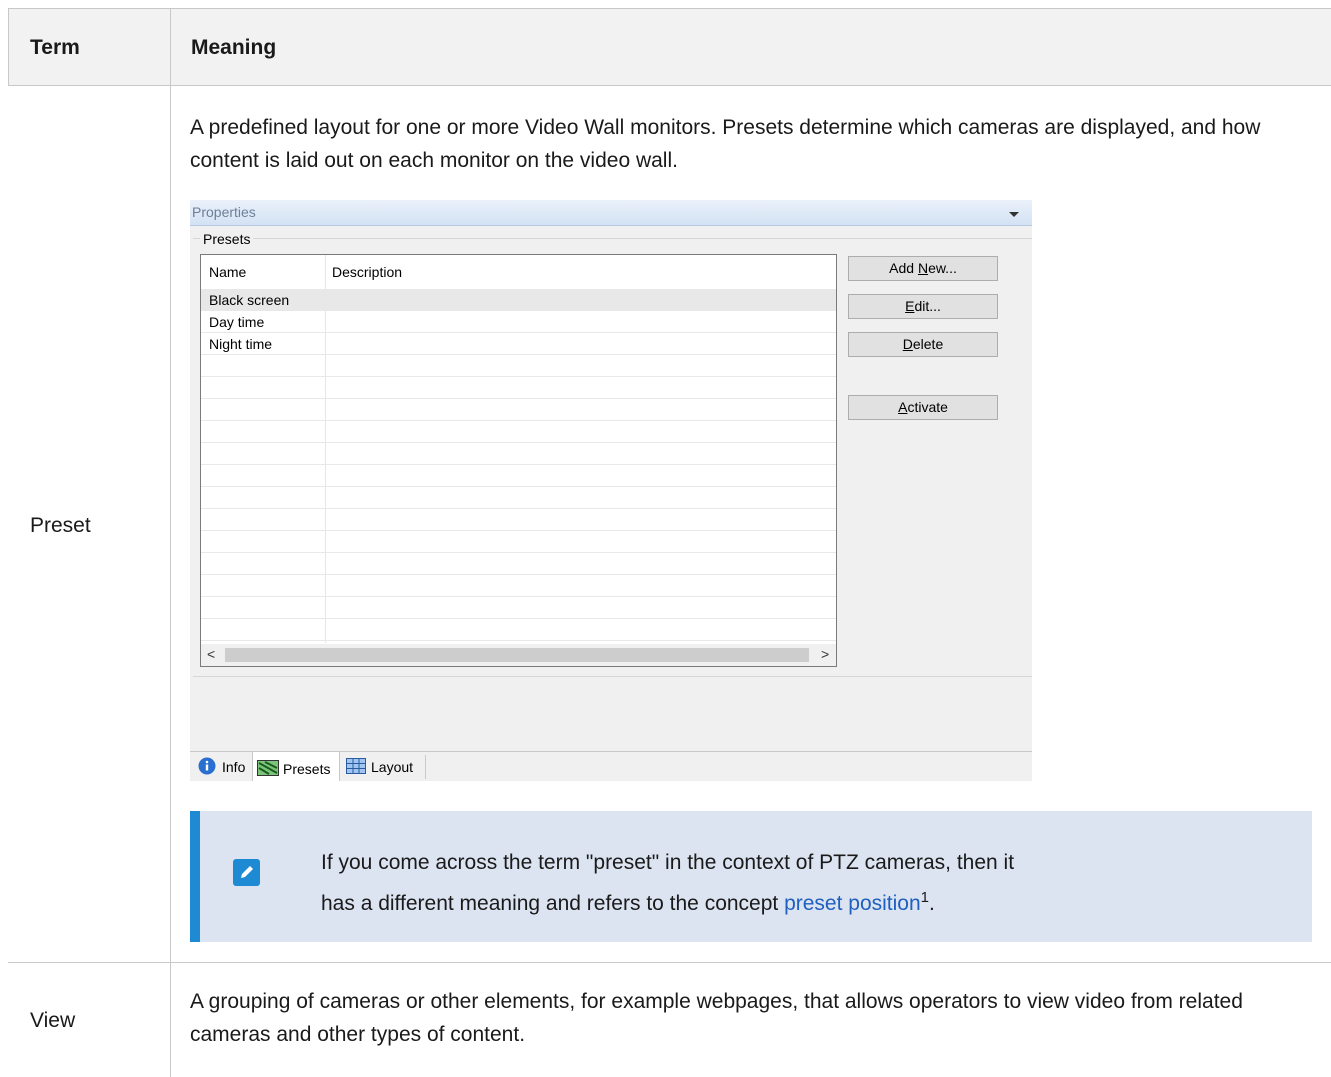  Describe the element at coordinates (227, 271) in the screenshot. I see `column-name: Name` at that location.